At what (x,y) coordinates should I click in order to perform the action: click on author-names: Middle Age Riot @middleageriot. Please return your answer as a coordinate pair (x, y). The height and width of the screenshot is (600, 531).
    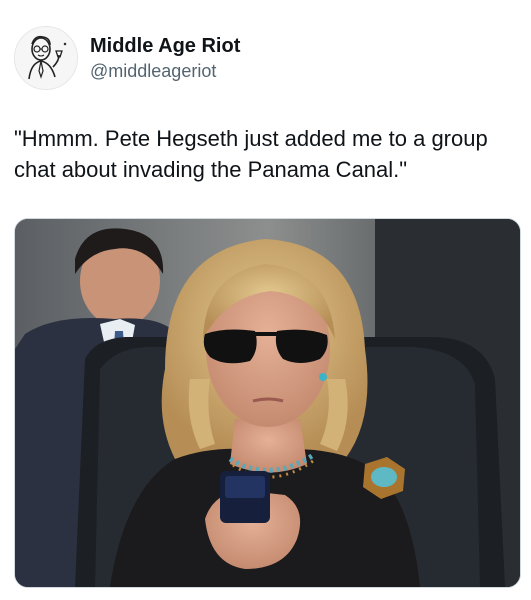
    Looking at the image, I should click on (165, 58).